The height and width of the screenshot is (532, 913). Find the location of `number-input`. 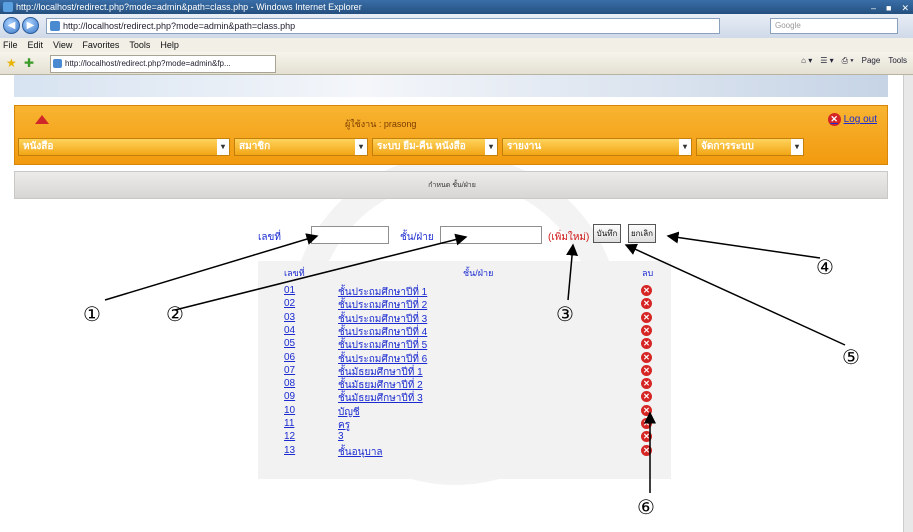

number-input is located at coordinates (350, 235).